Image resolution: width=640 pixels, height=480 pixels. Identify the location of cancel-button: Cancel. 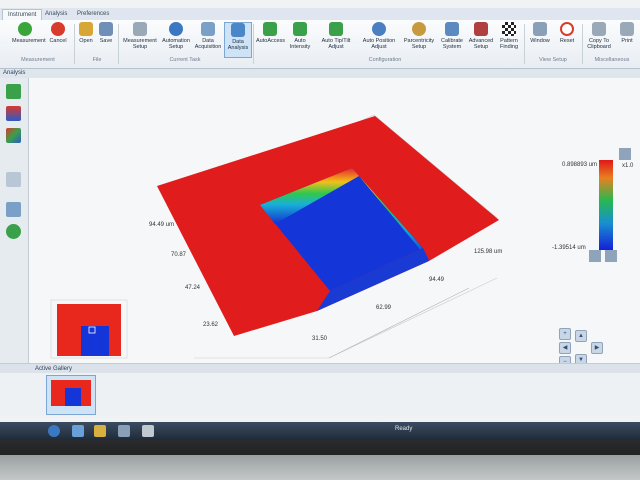
(58, 33).